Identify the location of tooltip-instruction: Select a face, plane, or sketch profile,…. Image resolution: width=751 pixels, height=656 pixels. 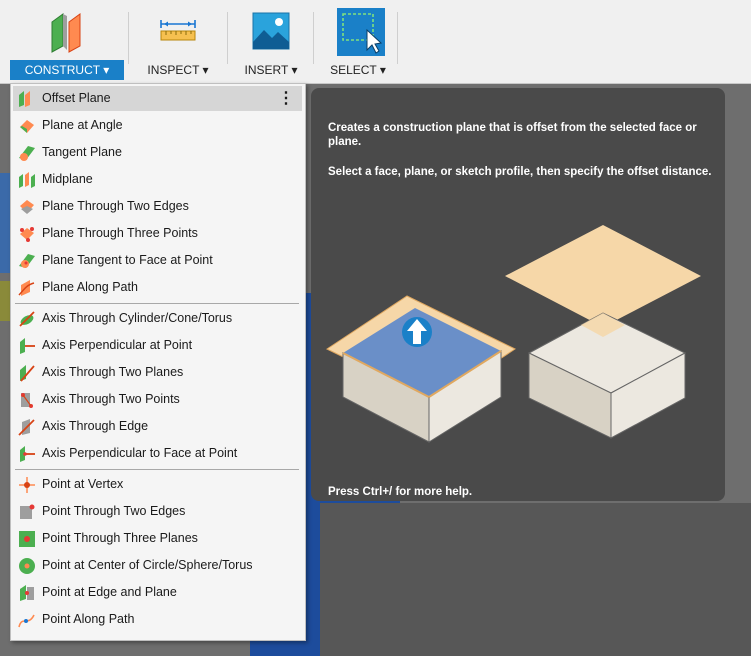
(520, 172).